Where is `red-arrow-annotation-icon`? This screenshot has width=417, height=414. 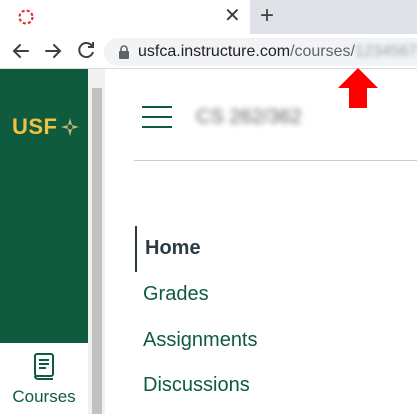 red-arrow-annotation-icon is located at coordinates (358, 88).